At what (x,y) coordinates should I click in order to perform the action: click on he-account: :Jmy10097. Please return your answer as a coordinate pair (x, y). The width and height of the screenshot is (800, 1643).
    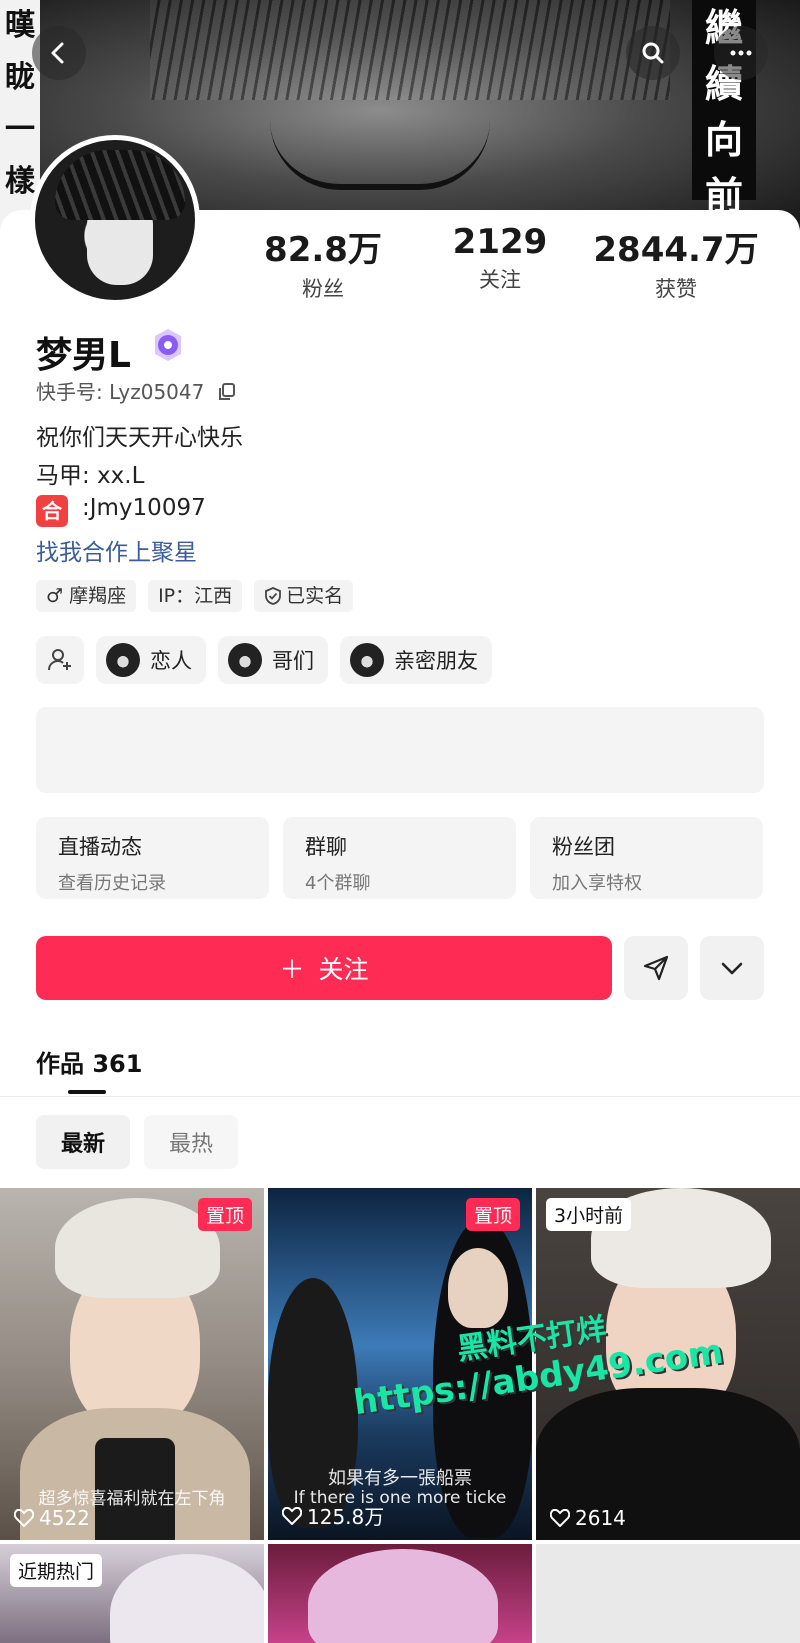
    Looking at the image, I should click on (144, 508).